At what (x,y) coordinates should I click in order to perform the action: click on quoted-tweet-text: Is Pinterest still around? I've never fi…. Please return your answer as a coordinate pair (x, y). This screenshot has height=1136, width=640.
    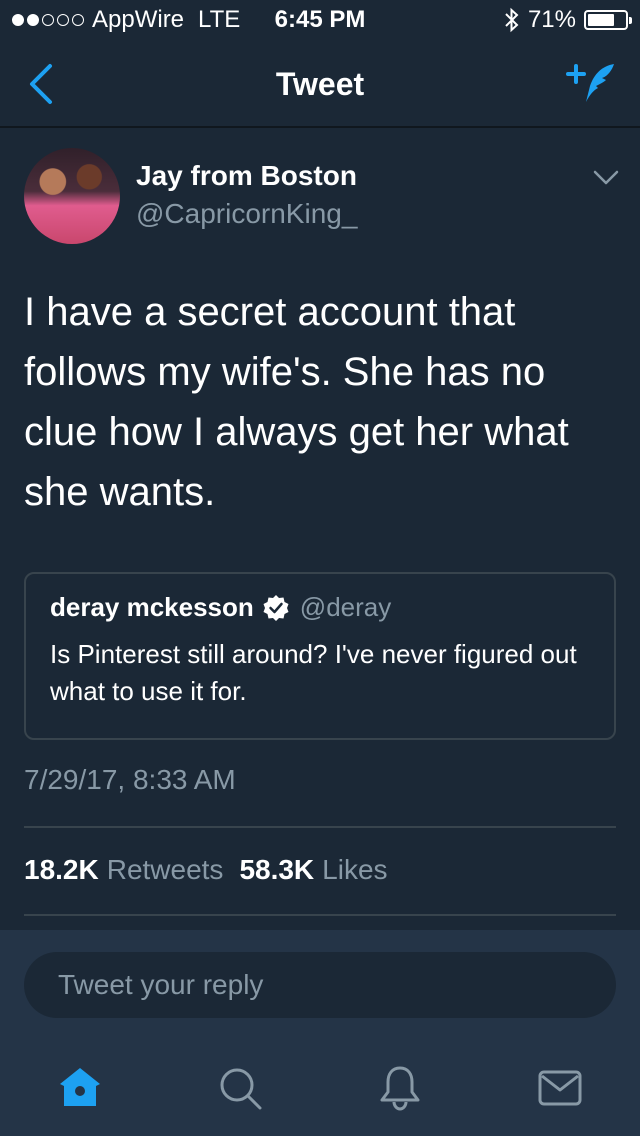
    Looking at the image, I should click on (313, 672).